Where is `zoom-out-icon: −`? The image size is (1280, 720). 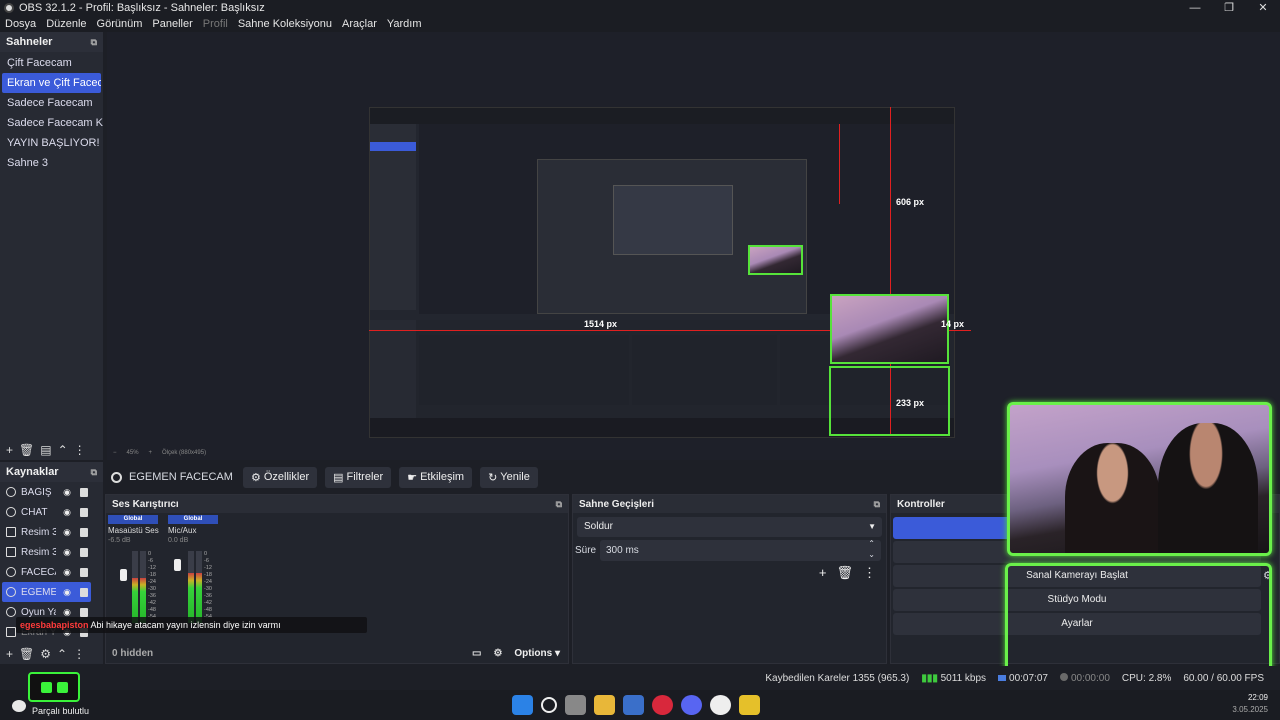
zoom-out-icon: − is located at coordinates (115, 453).